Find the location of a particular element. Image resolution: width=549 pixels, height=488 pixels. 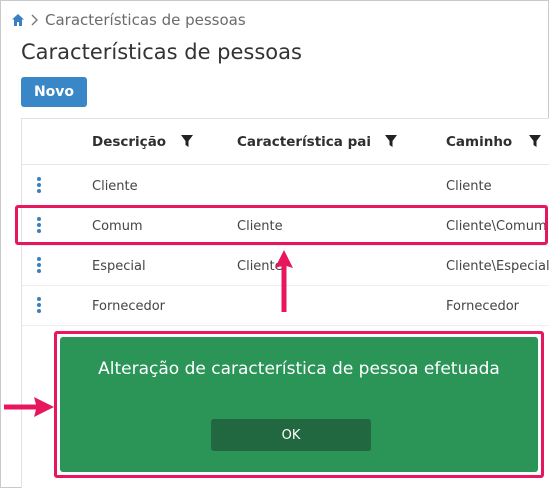

cell-descricao: Cliente is located at coordinates (115, 186).